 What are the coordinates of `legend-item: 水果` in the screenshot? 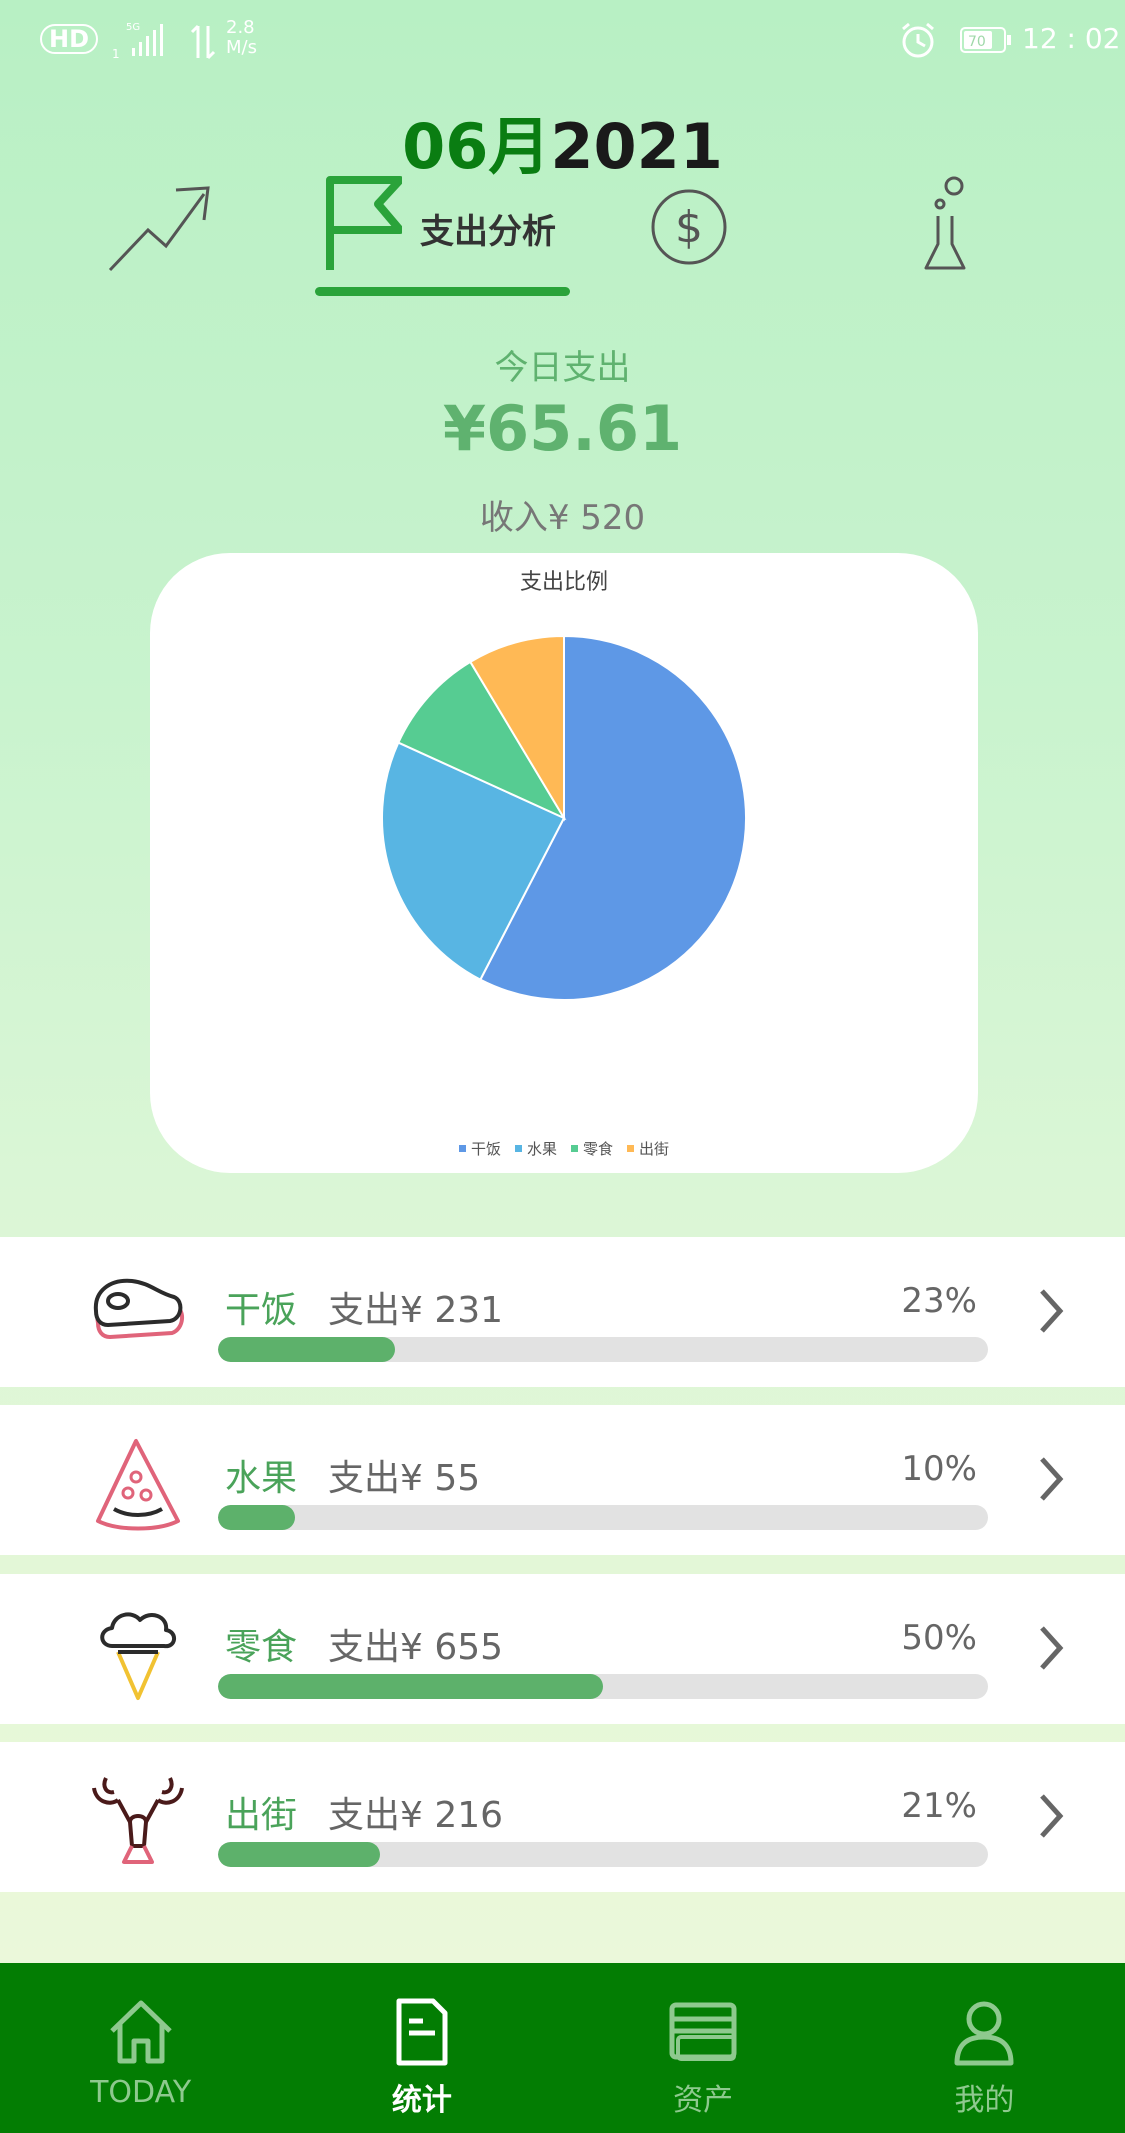 It's located at (535, 1148).